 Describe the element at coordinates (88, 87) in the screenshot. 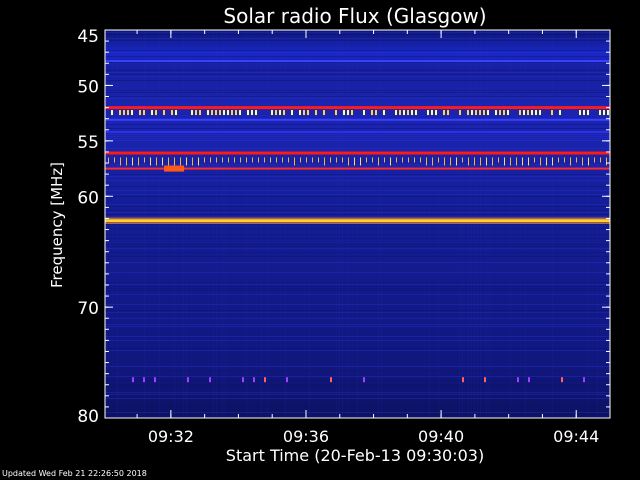

I see `y-tick-label: 50` at that location.